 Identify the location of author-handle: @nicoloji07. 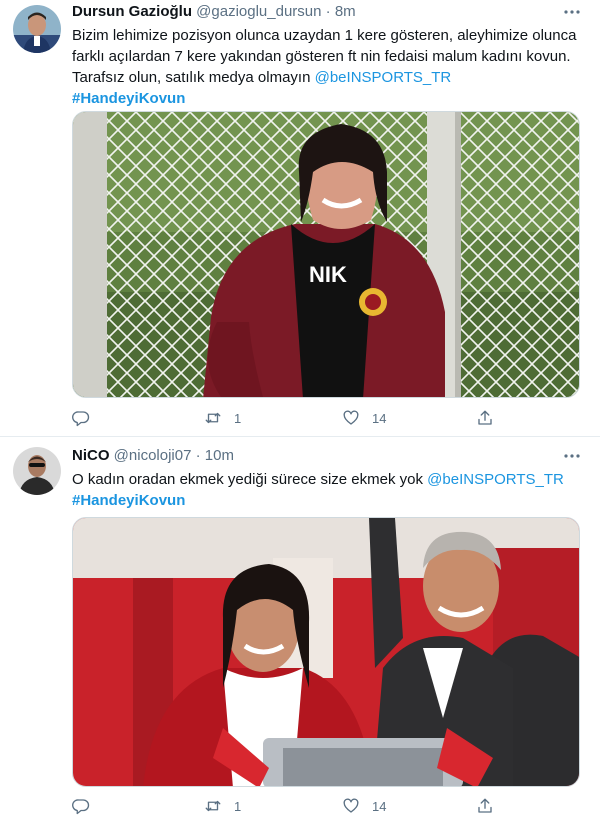
(153, 455).